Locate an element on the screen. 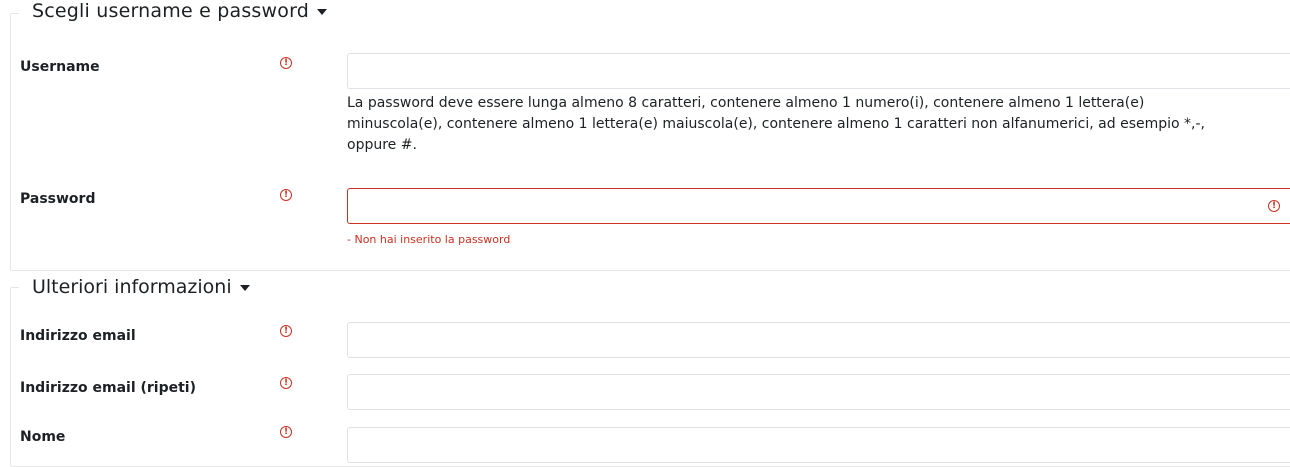 The width and height of the screenshot is (1290, 467). firstname-input is located at coordinates (818, 445).